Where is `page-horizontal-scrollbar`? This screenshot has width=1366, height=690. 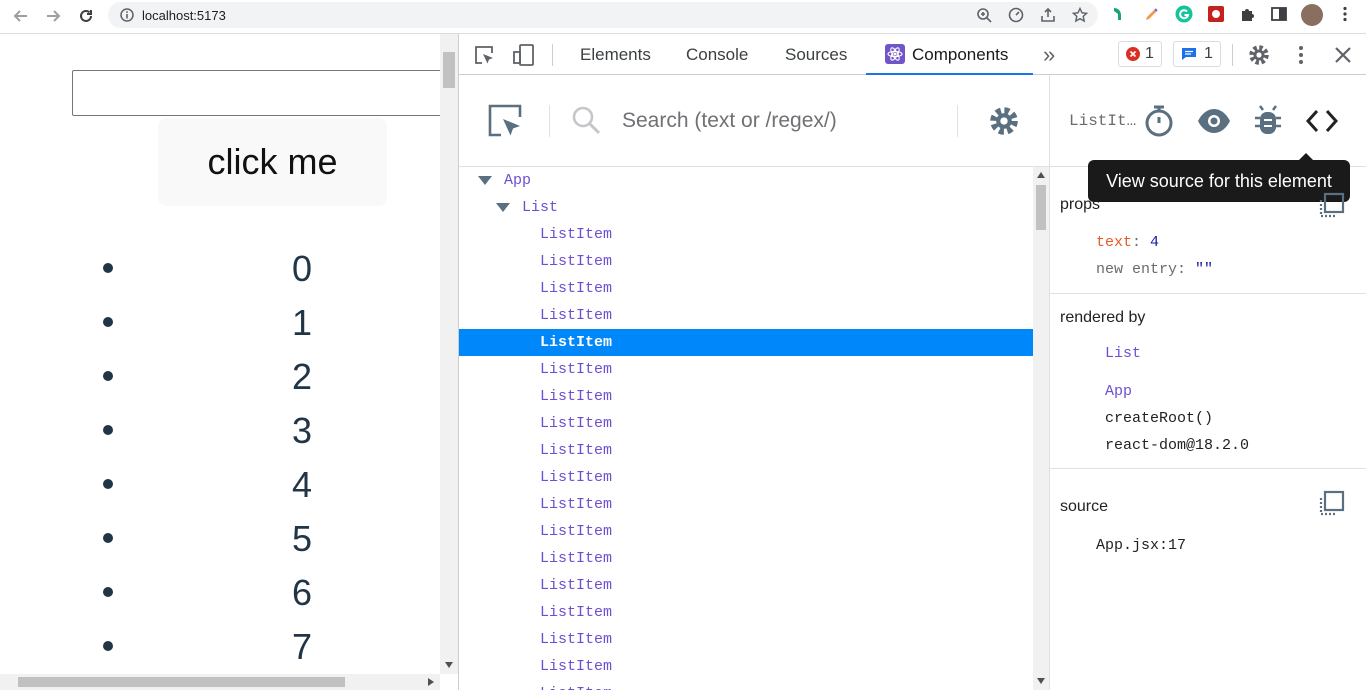 page-horizontal-scrollbar is located at coordinates (220, 682).